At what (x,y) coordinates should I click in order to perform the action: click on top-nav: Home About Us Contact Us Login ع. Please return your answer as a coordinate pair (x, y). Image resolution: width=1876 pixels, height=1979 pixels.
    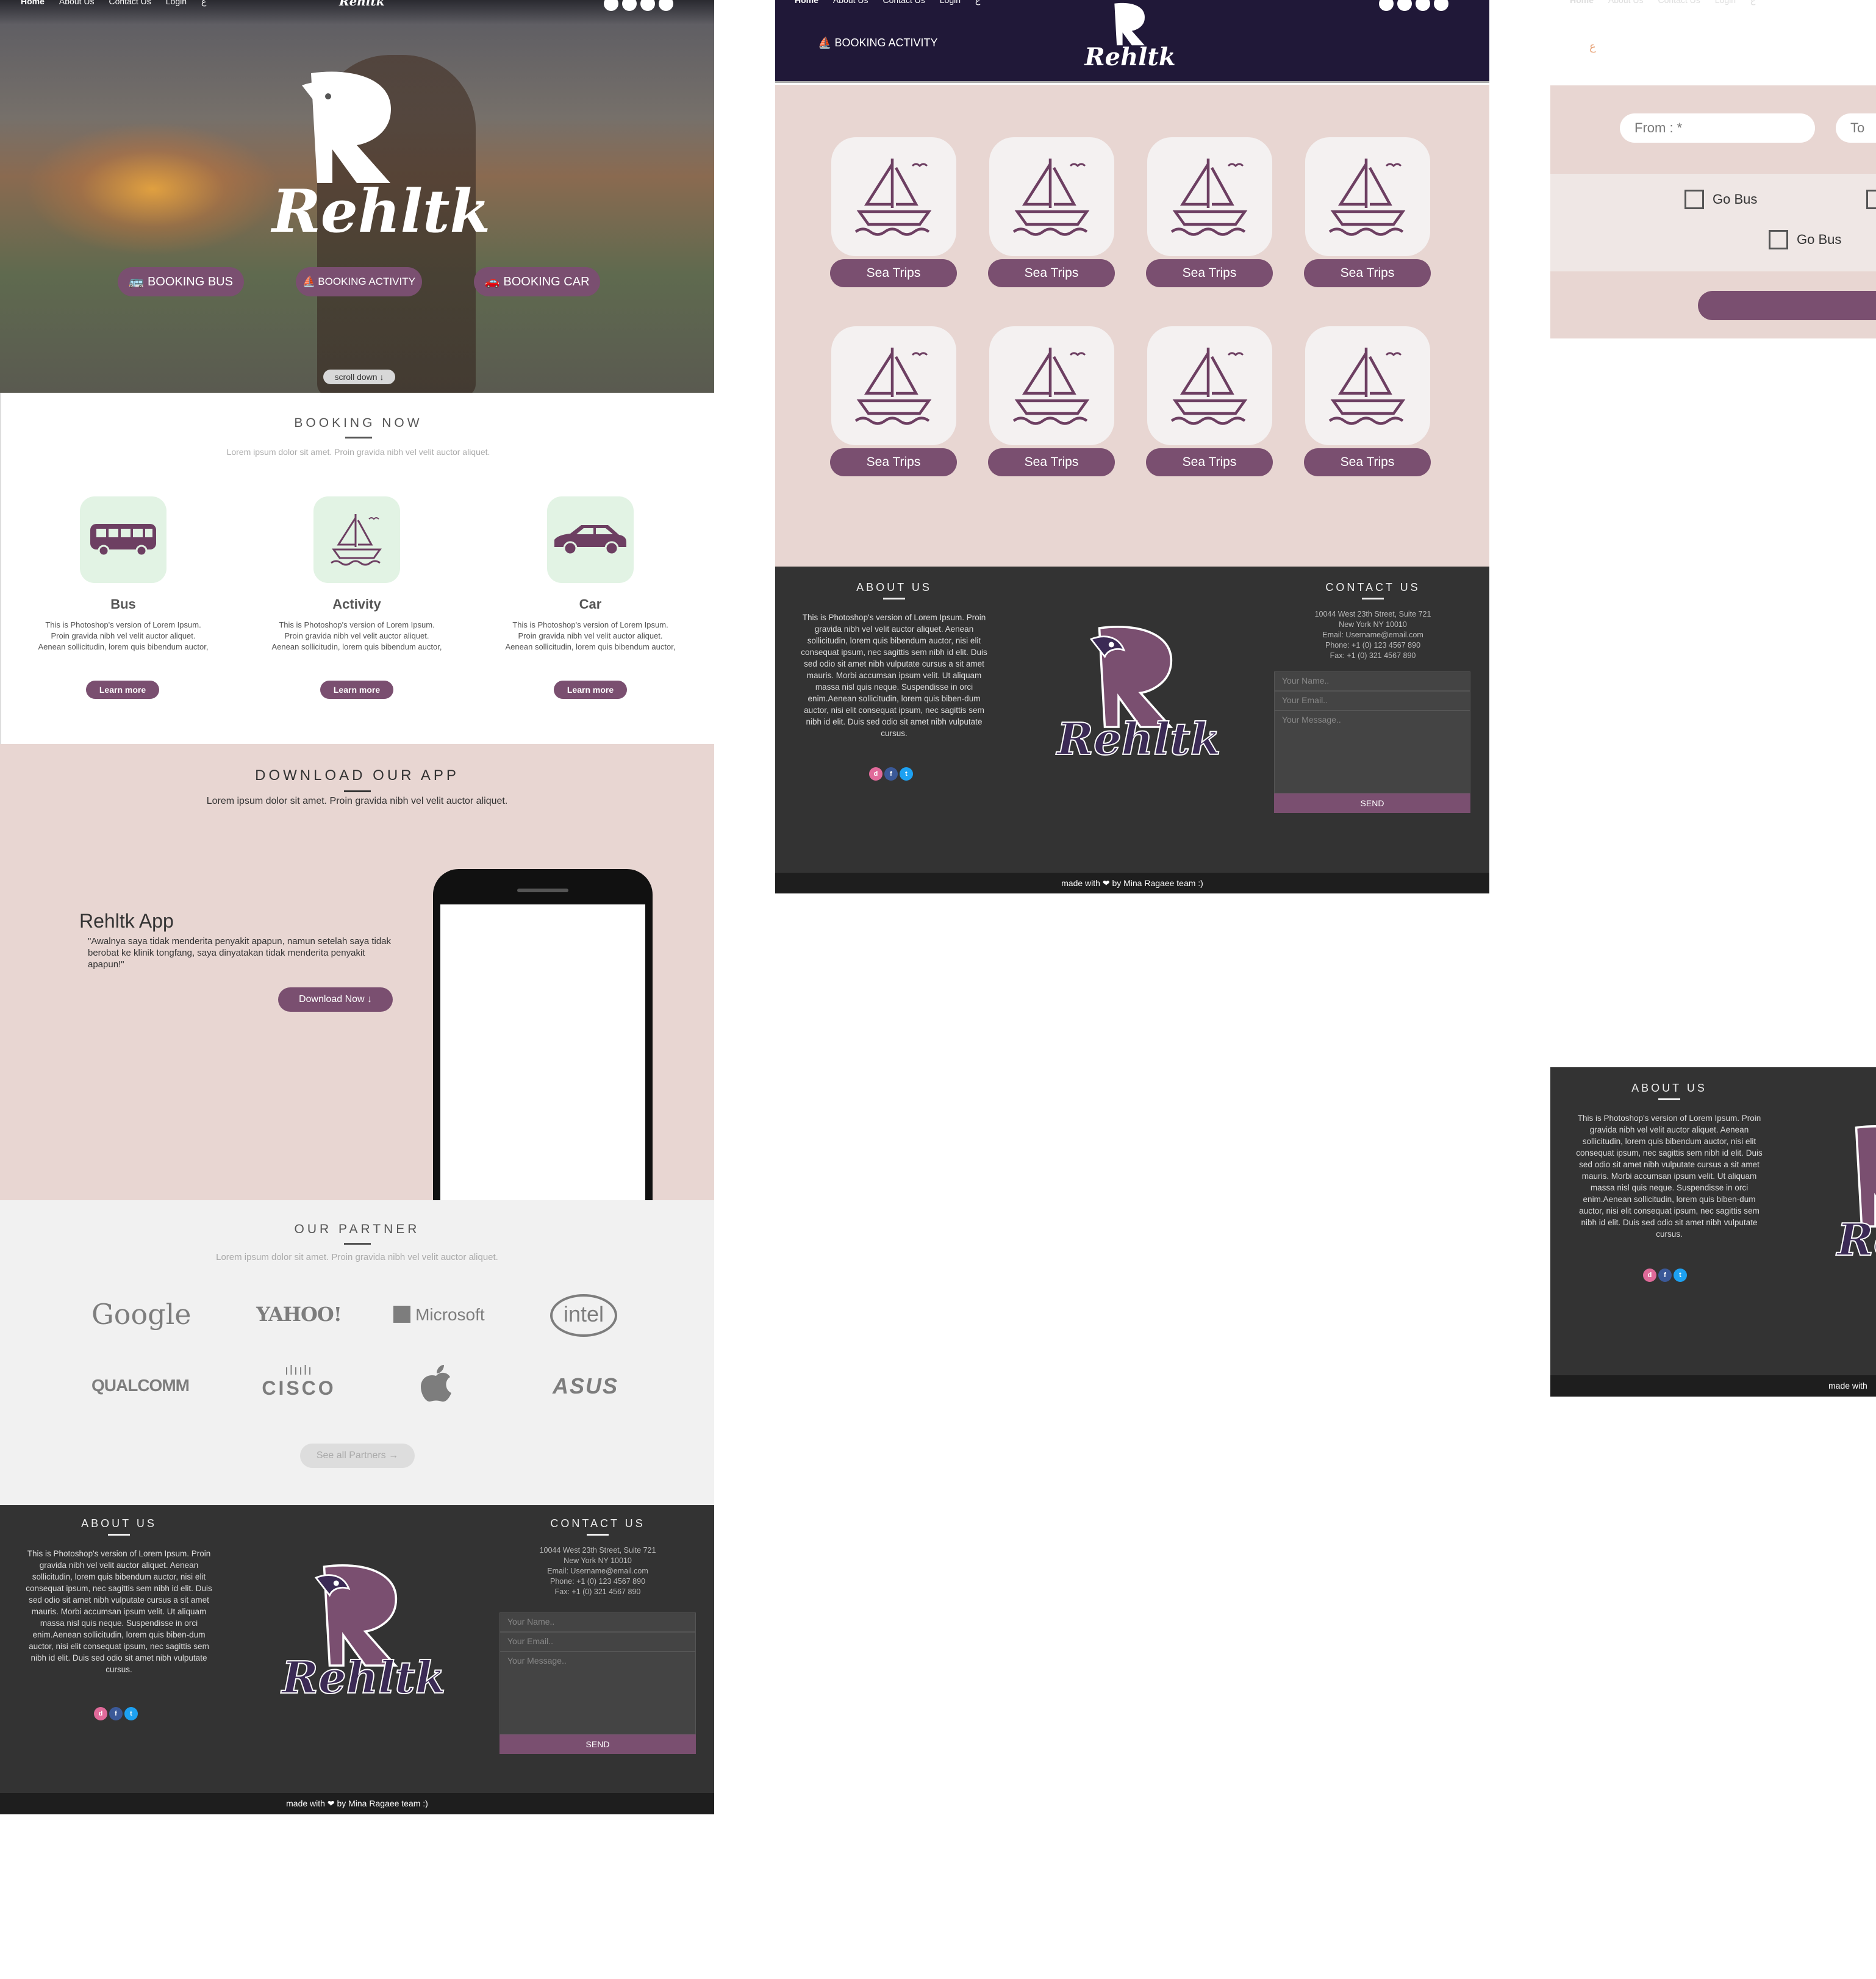
    Looking at the image, I should click on (895, 3).